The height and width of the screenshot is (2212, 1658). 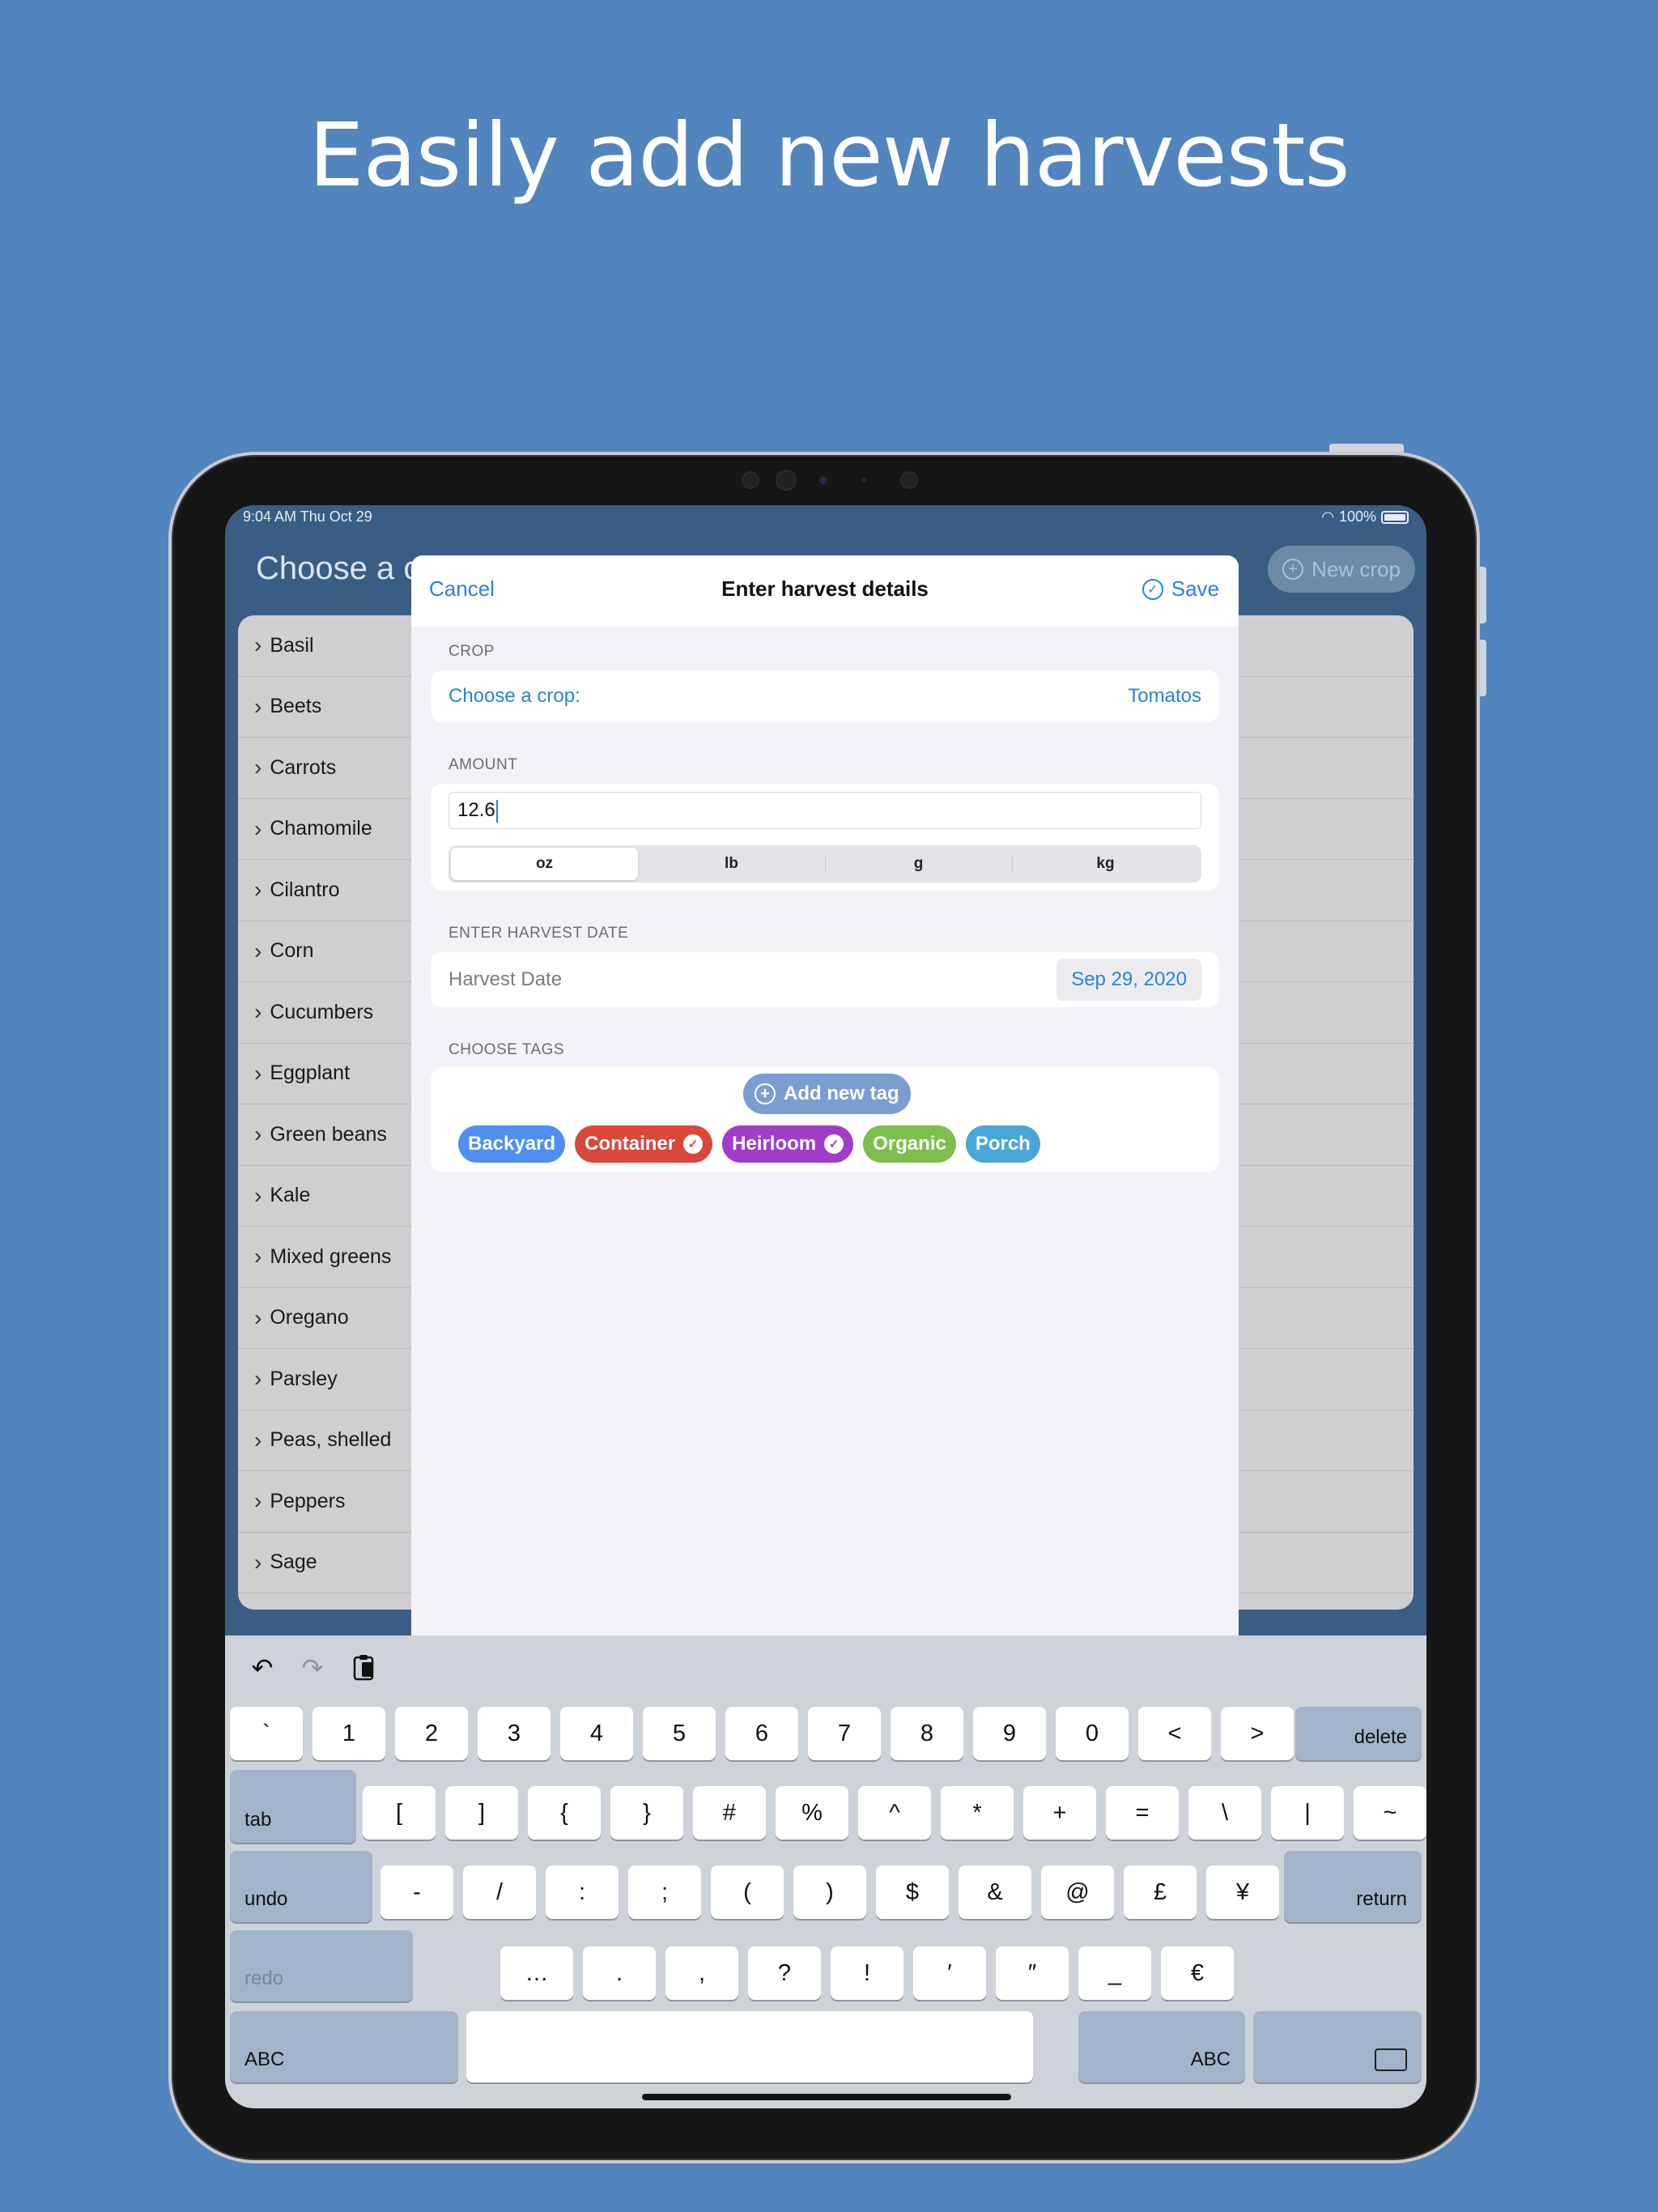 What do you see at coordinates (679, 1733) in the screenshot?
I see `keyboard-key: 5` at bounding box center [679, 1733].